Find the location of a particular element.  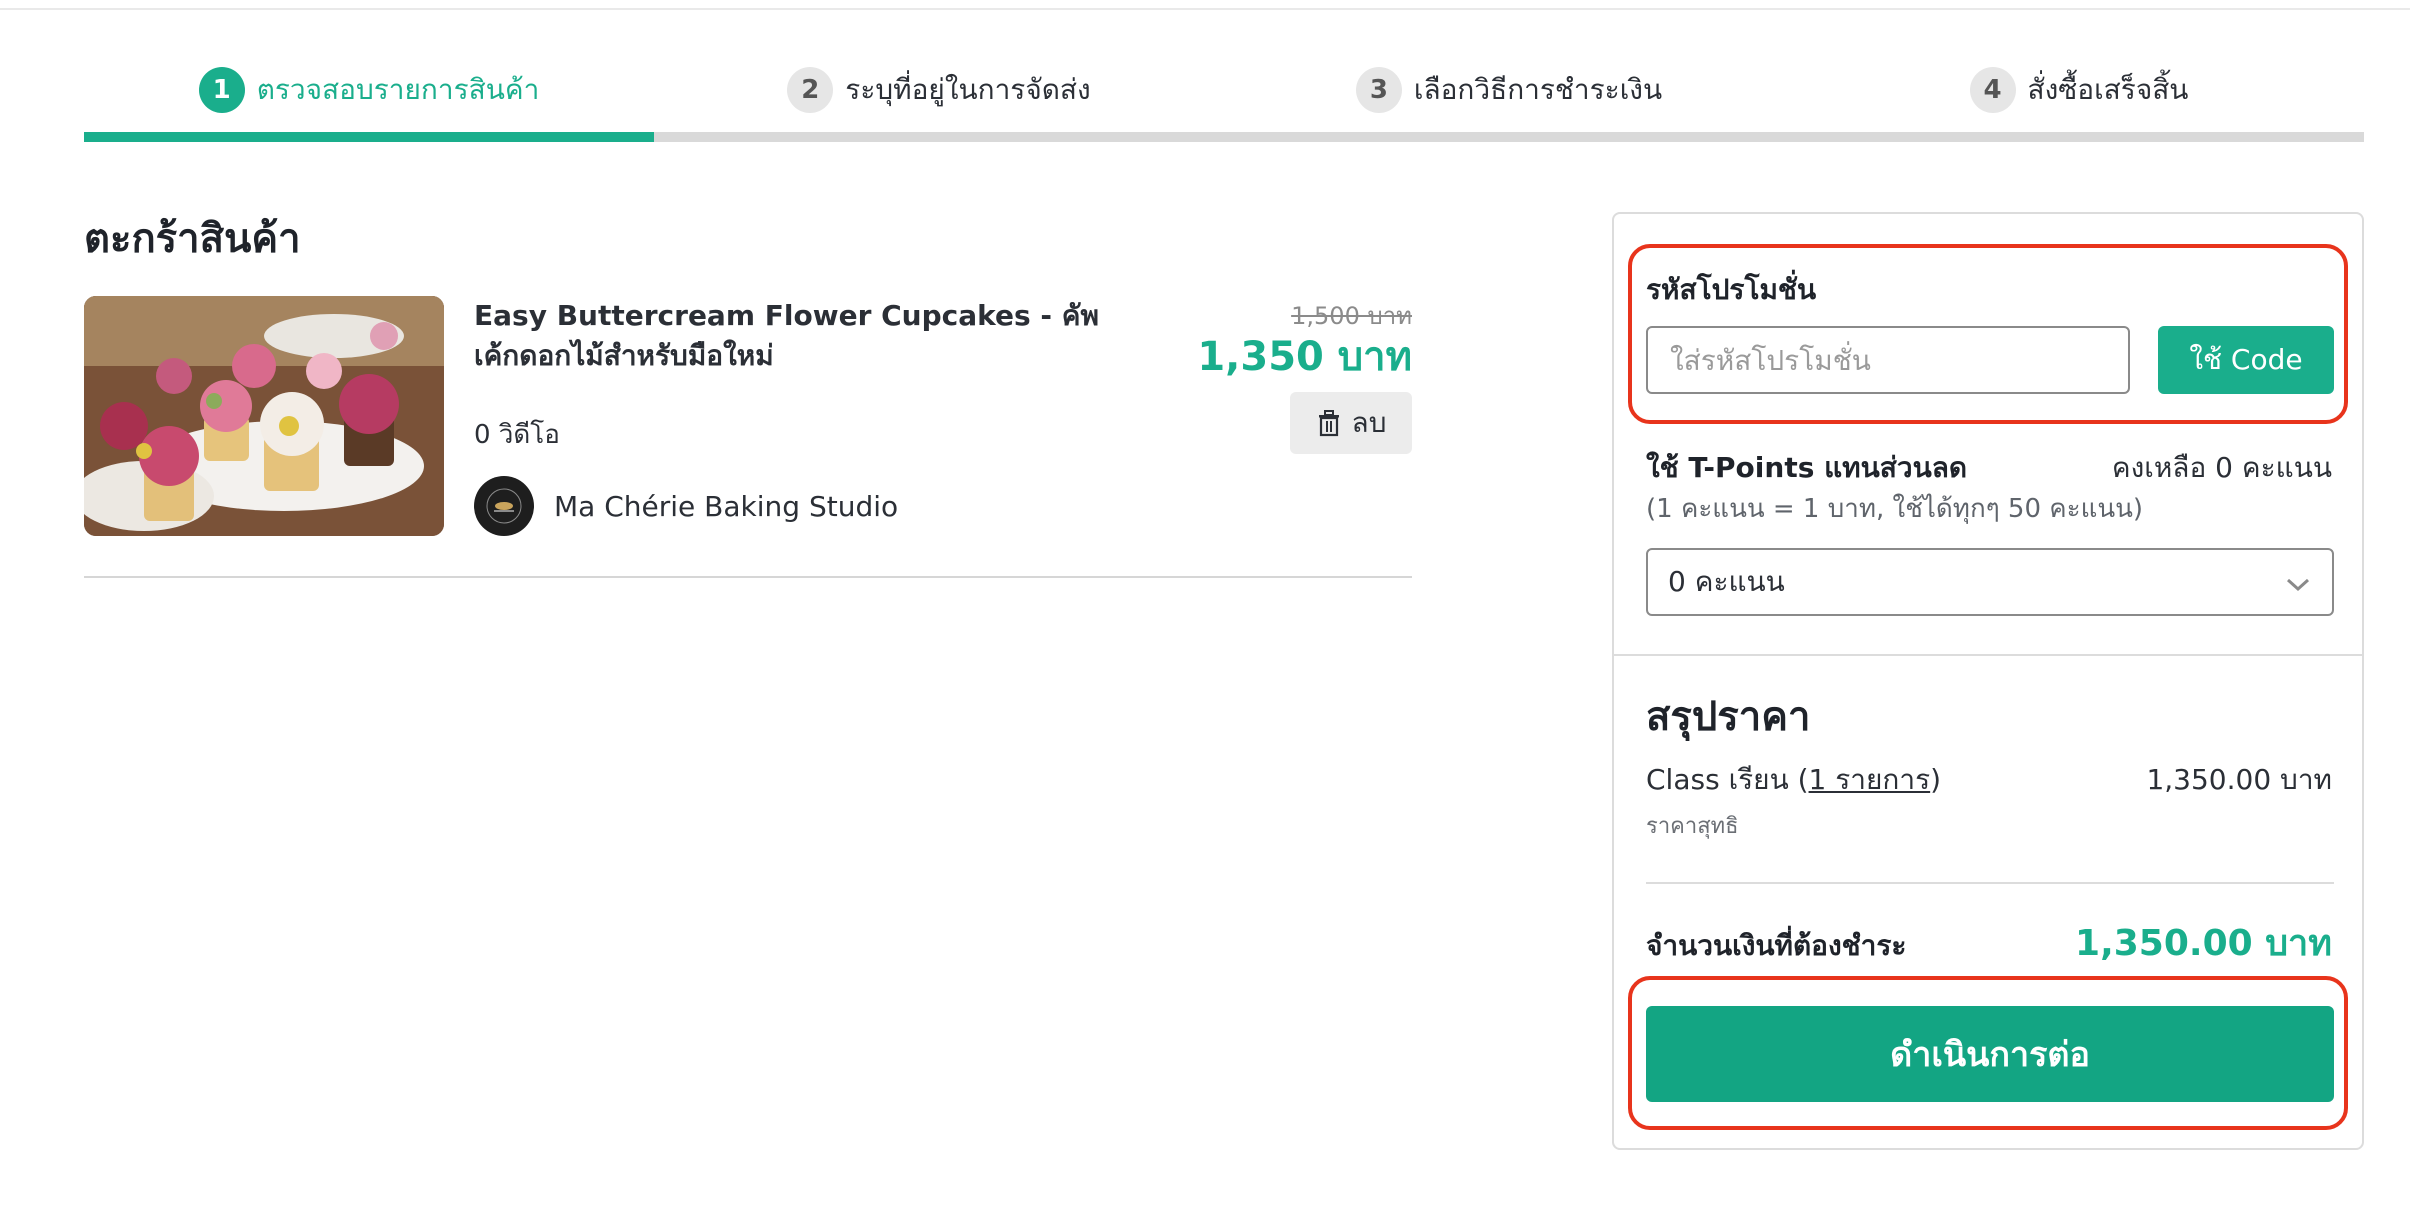

price-summary-title: สรุปราคา is located at coordinates (1728, 717).